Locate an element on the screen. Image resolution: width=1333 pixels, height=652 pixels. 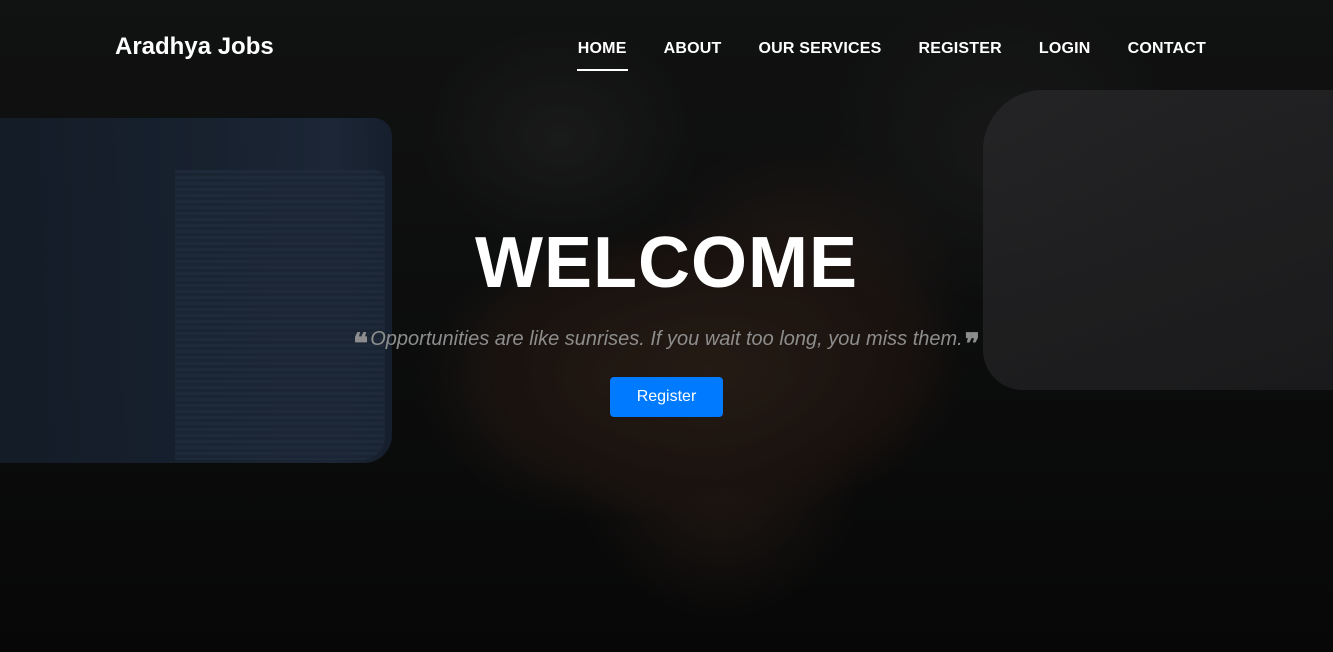
nav-link-our-services: OUR SERVICES is located at coordinates (819, 55).